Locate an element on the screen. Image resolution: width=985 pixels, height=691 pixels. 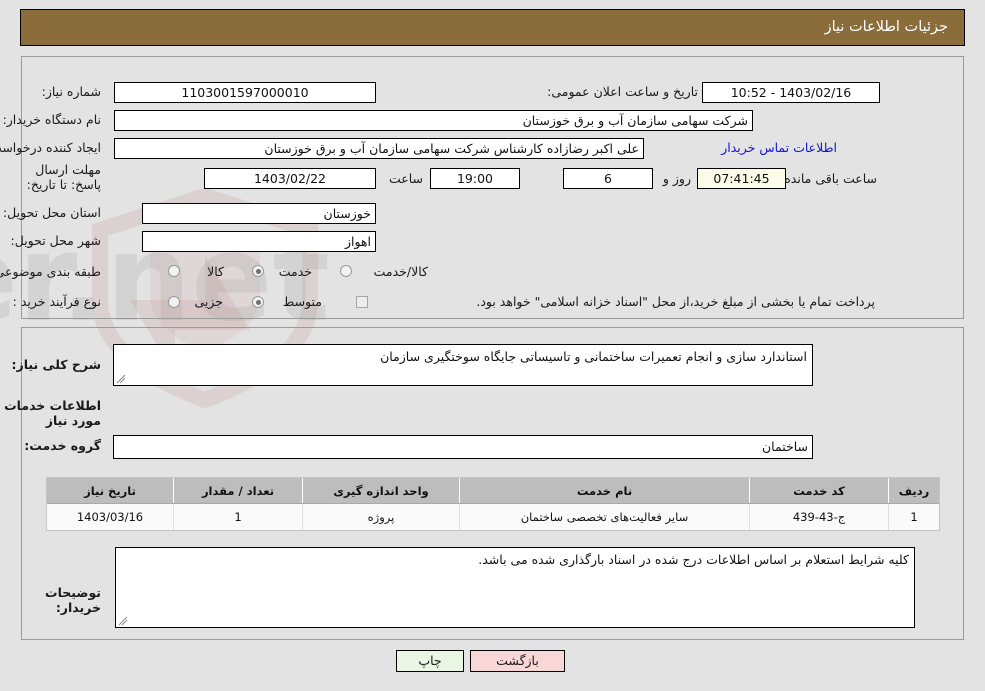
service-group-value: ساختمان is located at coordinates (463, 447).